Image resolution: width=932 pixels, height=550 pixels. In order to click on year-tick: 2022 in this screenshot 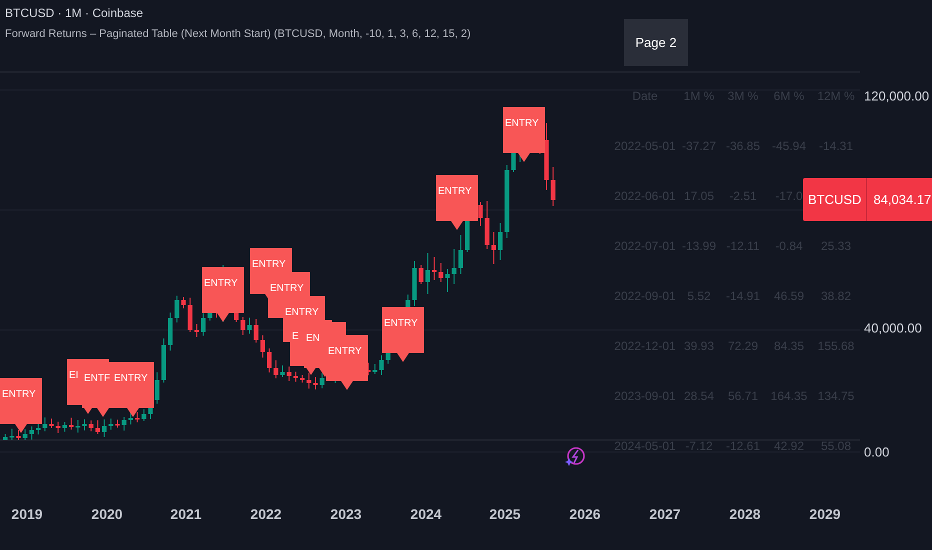, I will do `click(266, 514)`.